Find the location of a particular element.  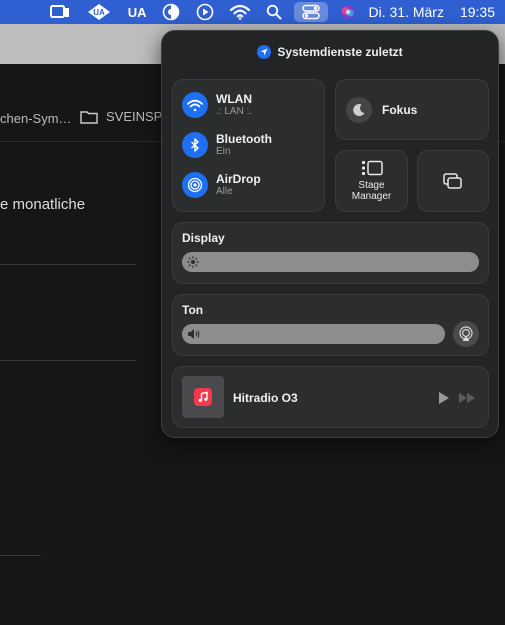

volume-slider is located at coordinates (313, 334).